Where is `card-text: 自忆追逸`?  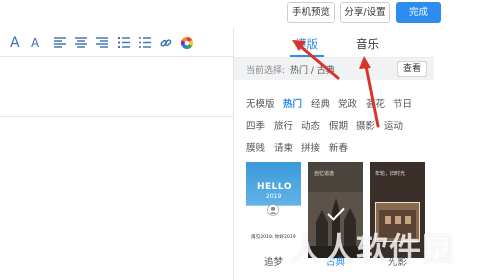
card-text: 自忆追逸 is located at coordinates (324, 174).